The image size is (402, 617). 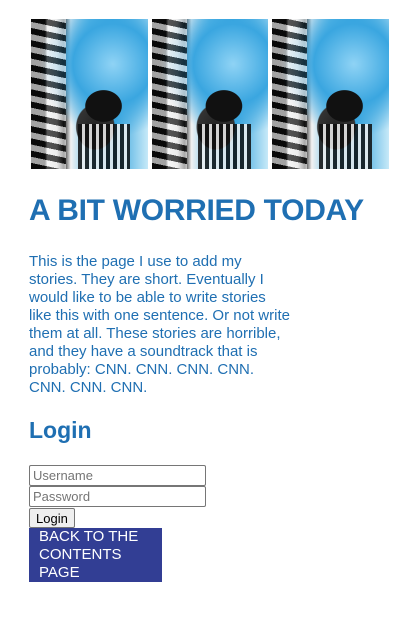 I want to click on page-title: A BIT WORRIED TODAY, so click(x=196, y=210).